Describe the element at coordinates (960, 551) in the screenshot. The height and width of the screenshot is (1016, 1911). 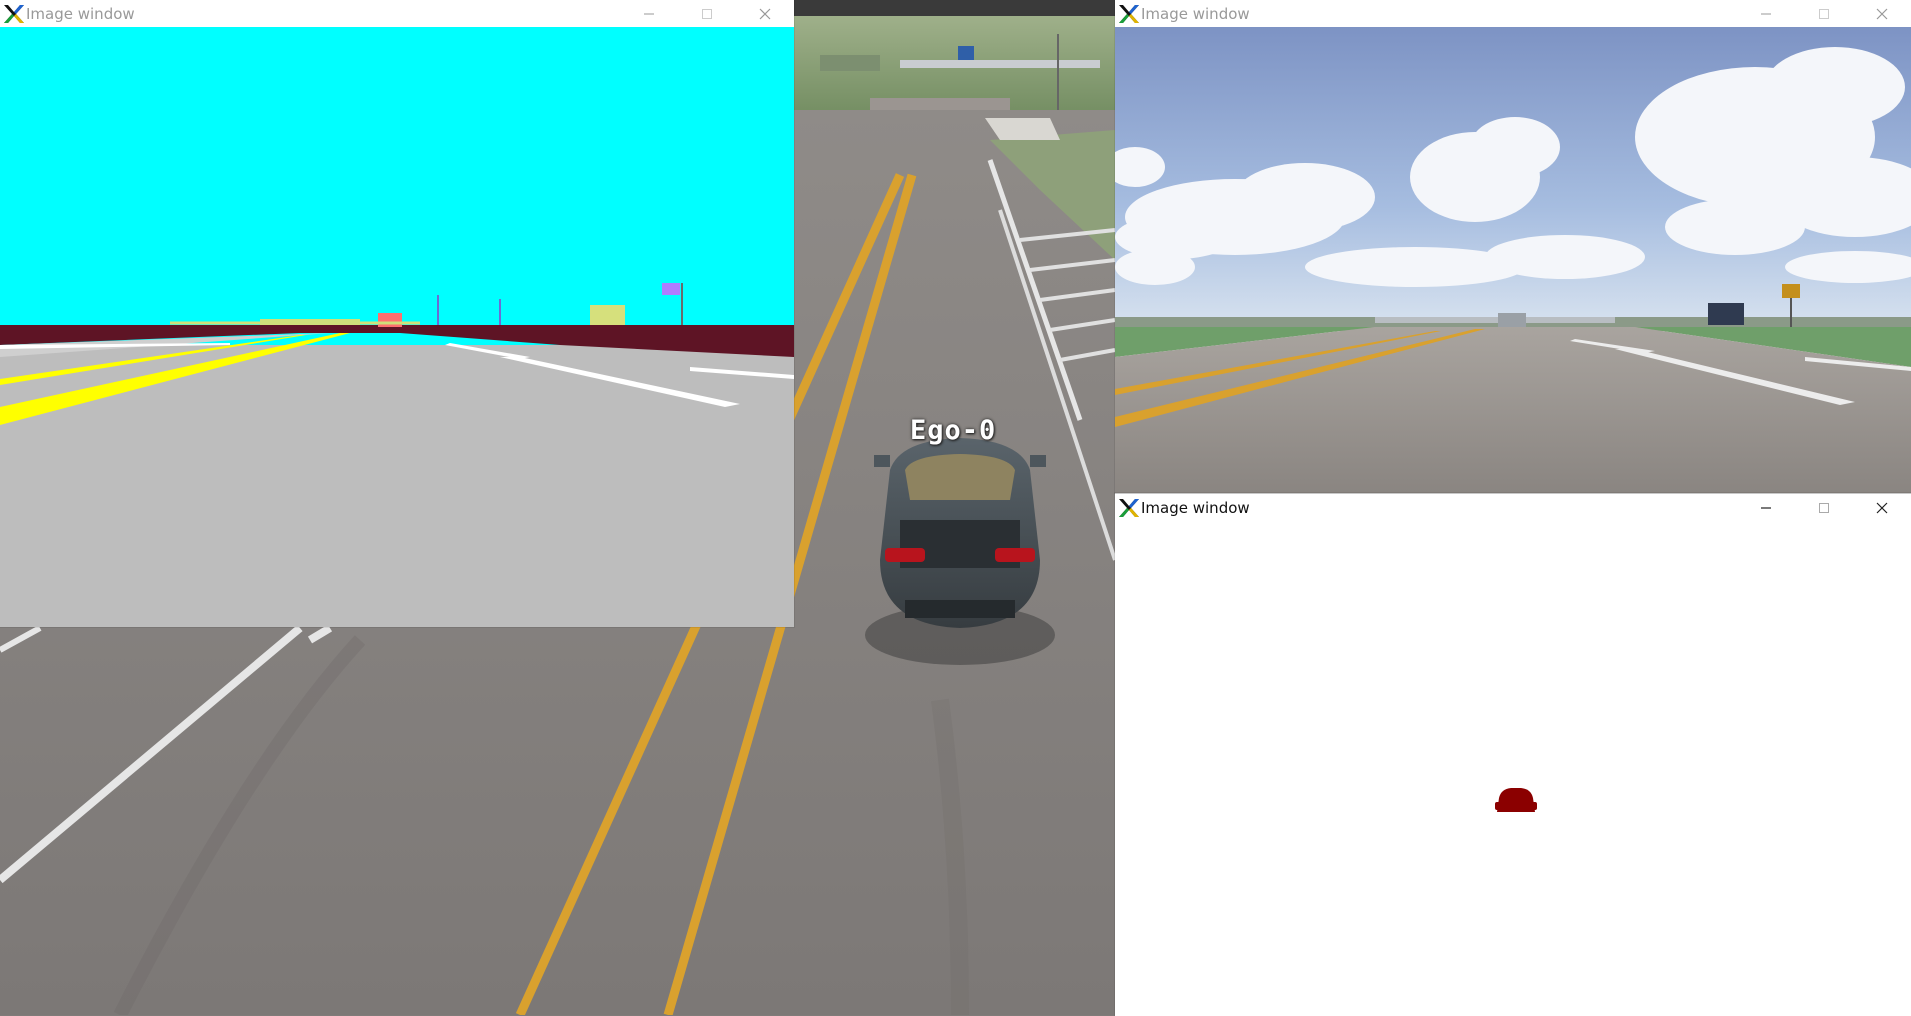
I see `ego-vehicle` at that location.